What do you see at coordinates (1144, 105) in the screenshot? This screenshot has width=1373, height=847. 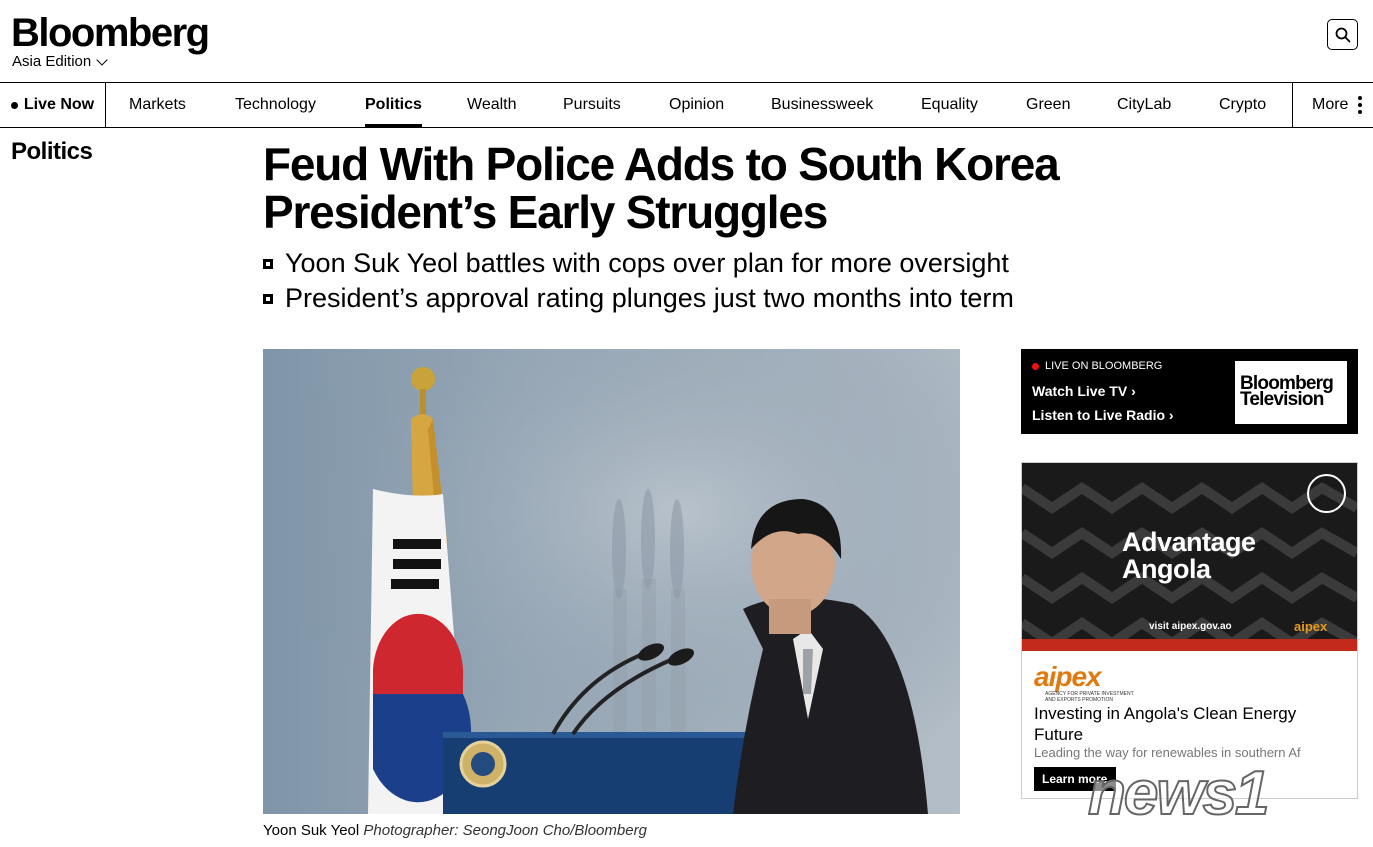 I see `nav-item-citylab: CityLab` at bounding box center [1144, 105].